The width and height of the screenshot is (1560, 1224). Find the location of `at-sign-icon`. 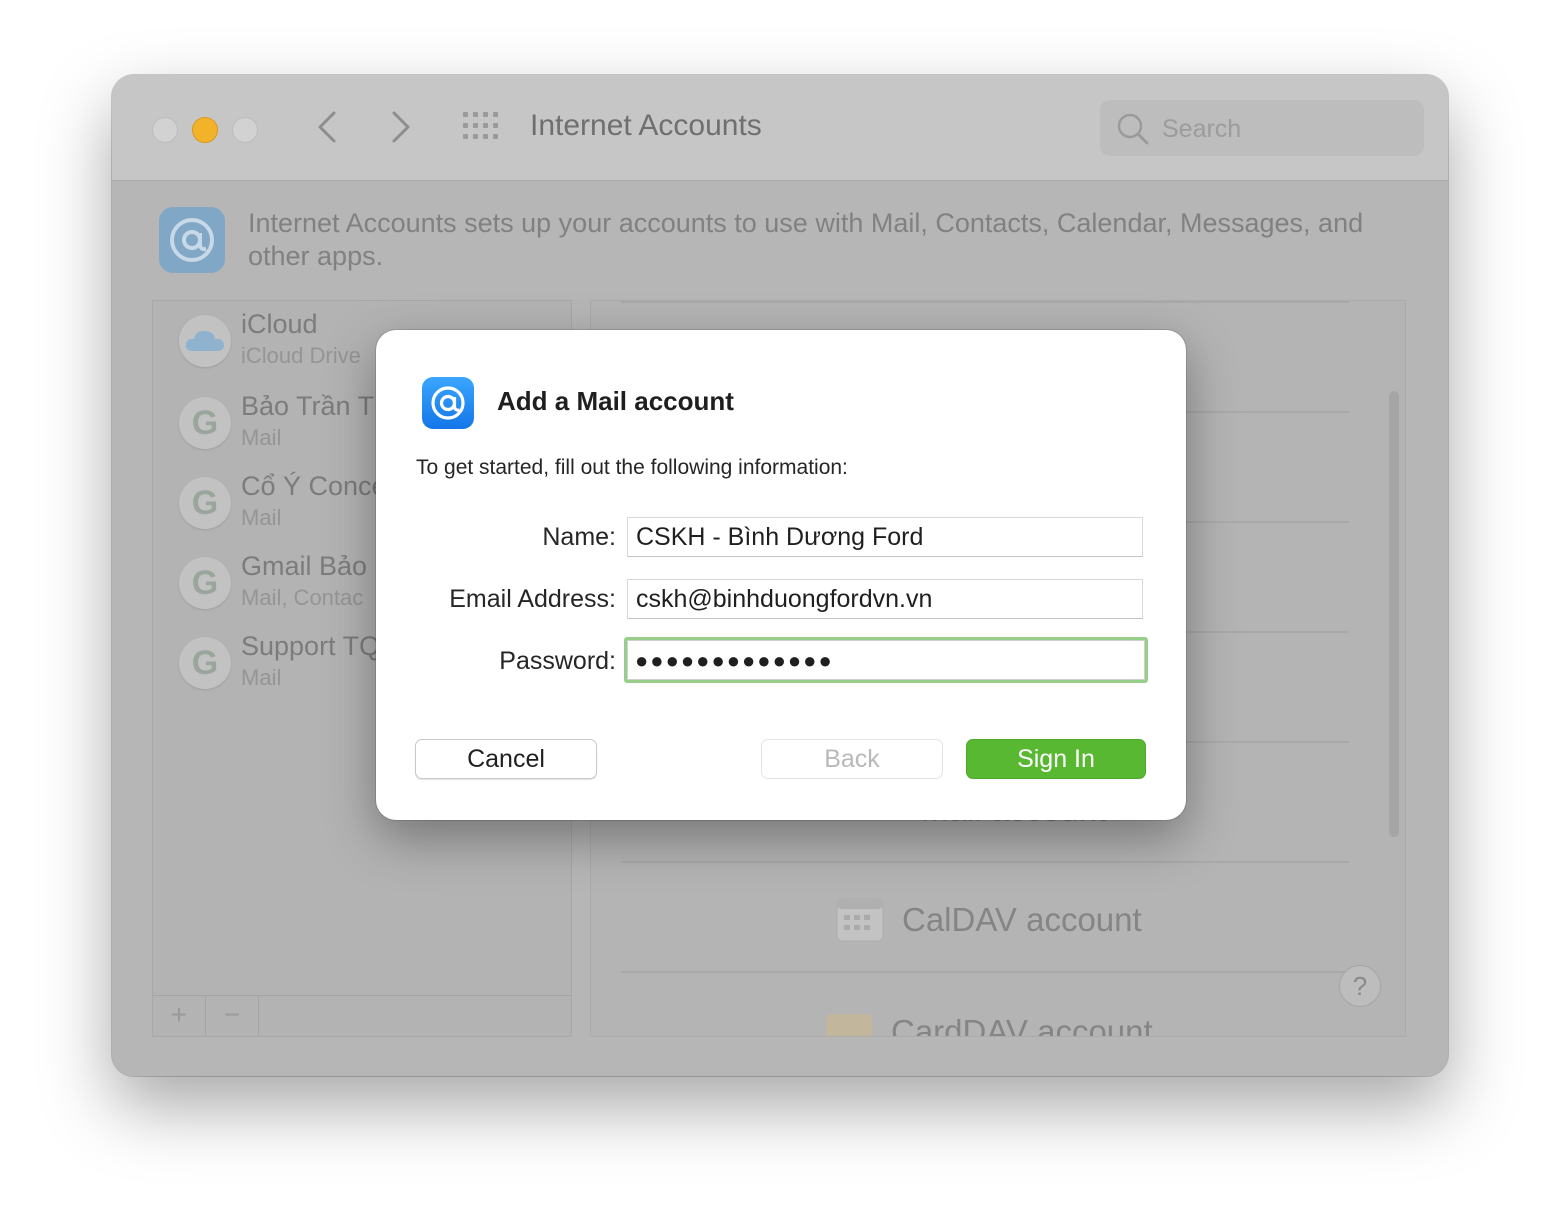

at-sign-icon is located at coordinates (192, 240).